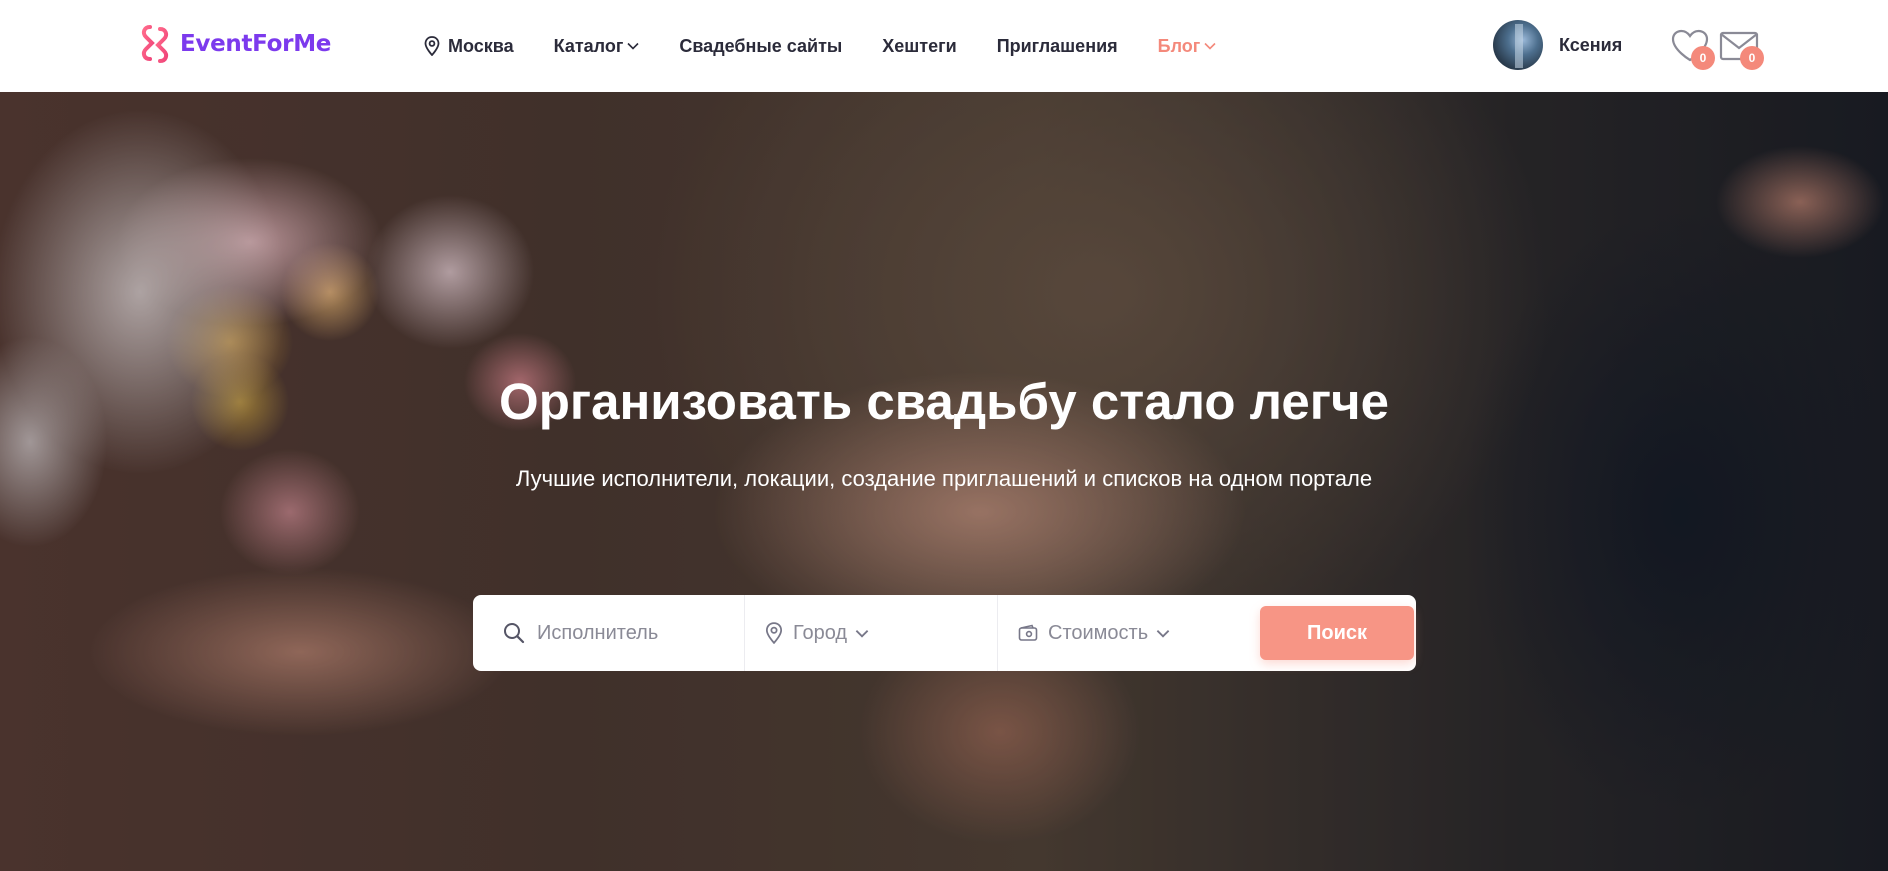 This screenshot has width=1888, height=871. Describe the element at coordinates (155, 44) in the screenshot. I see `logo-icon` at that location.